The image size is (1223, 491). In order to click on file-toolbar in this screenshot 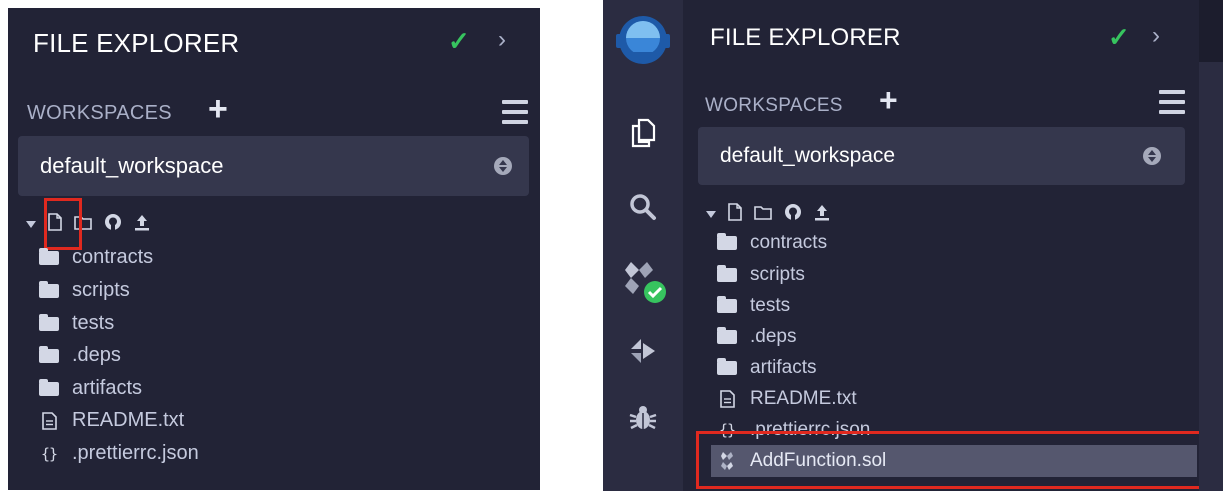, I will do `click(774, 214)`.